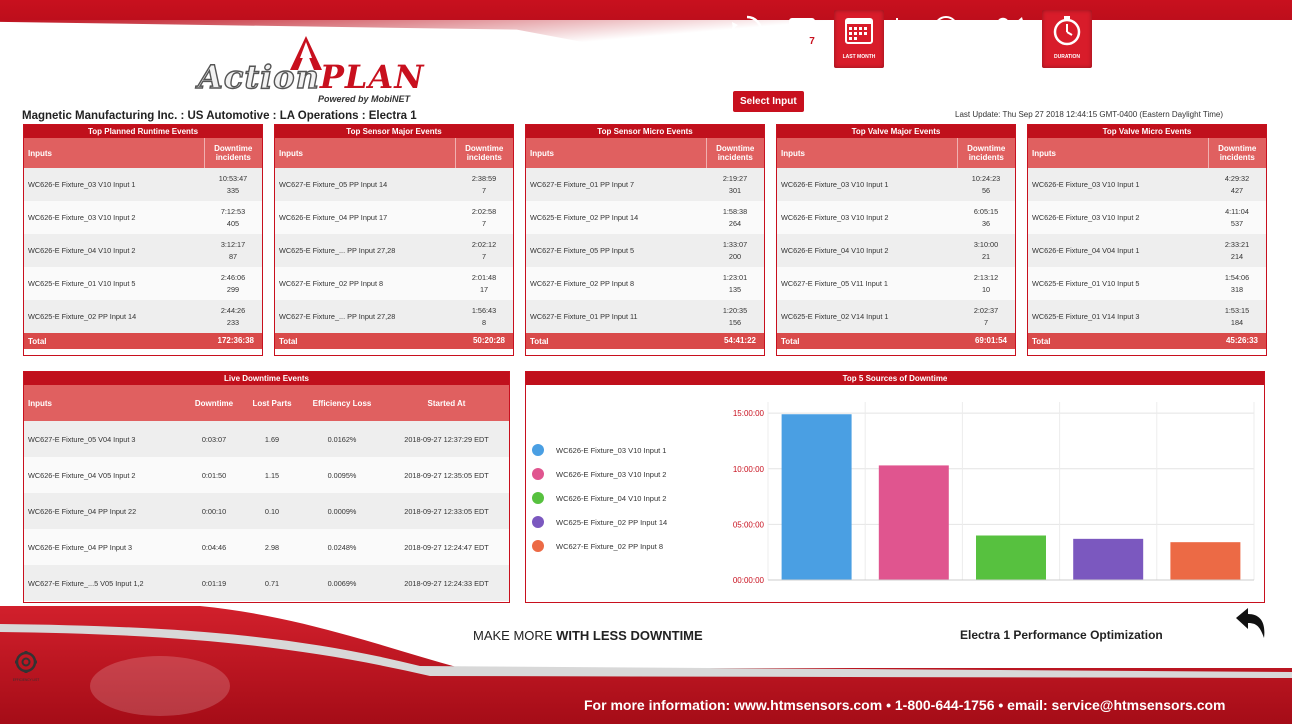 This screenshot has width=1292, height=724. I want to click on duration-button: DURATION, so click(1067, 39).